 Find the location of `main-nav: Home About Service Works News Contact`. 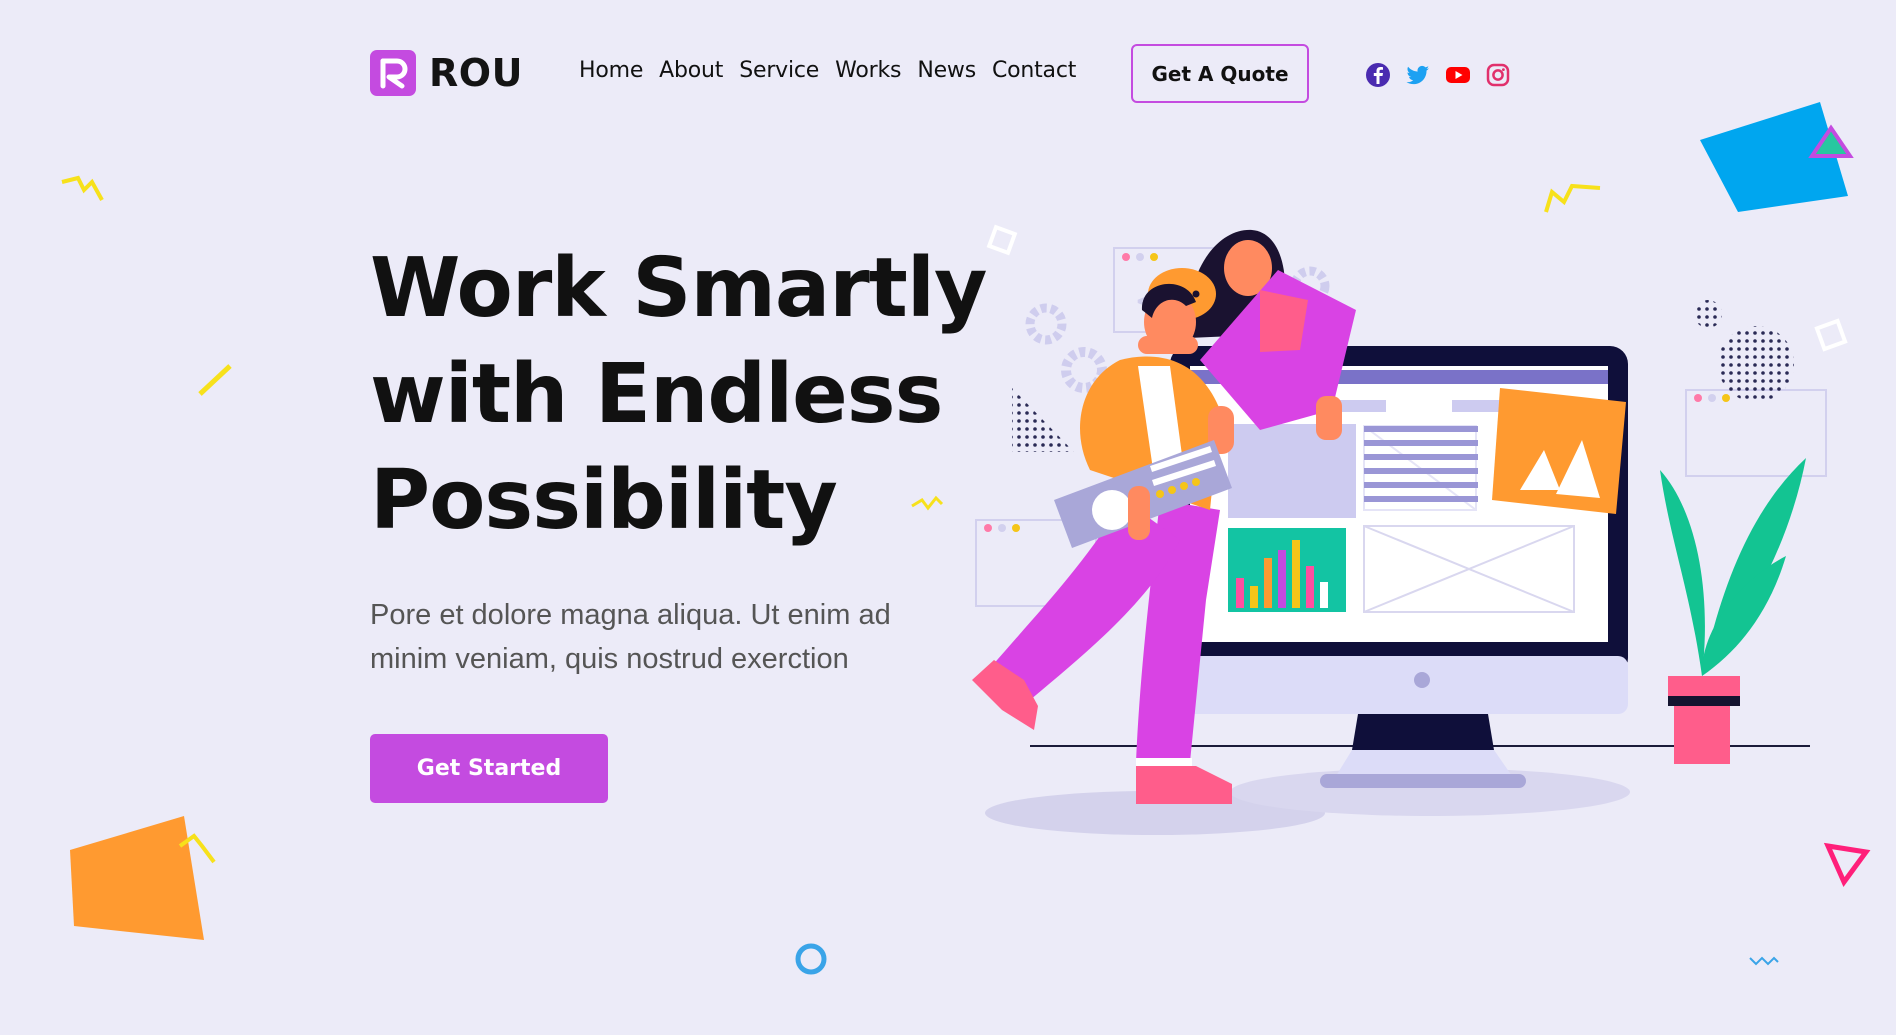

main-nav: Home About Service Works News Contact is located at coordinates (835, 71).